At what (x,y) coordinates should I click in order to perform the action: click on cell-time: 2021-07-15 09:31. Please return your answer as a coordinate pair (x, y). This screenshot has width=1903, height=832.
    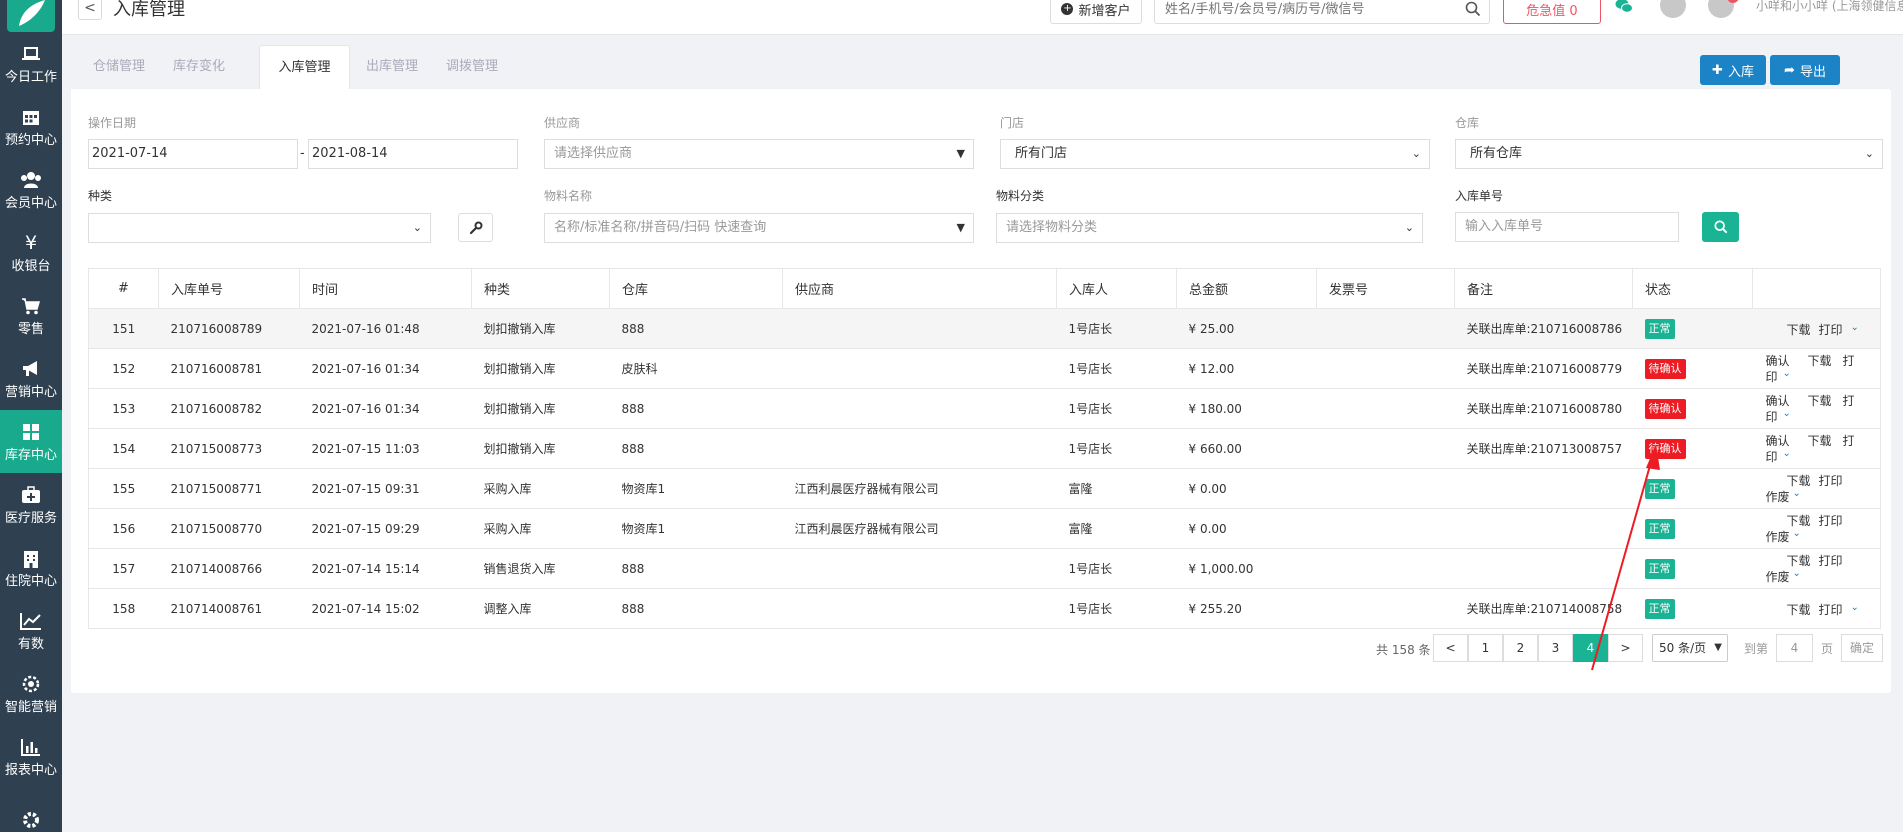
    Looking at the image, I should click on (385, 488).